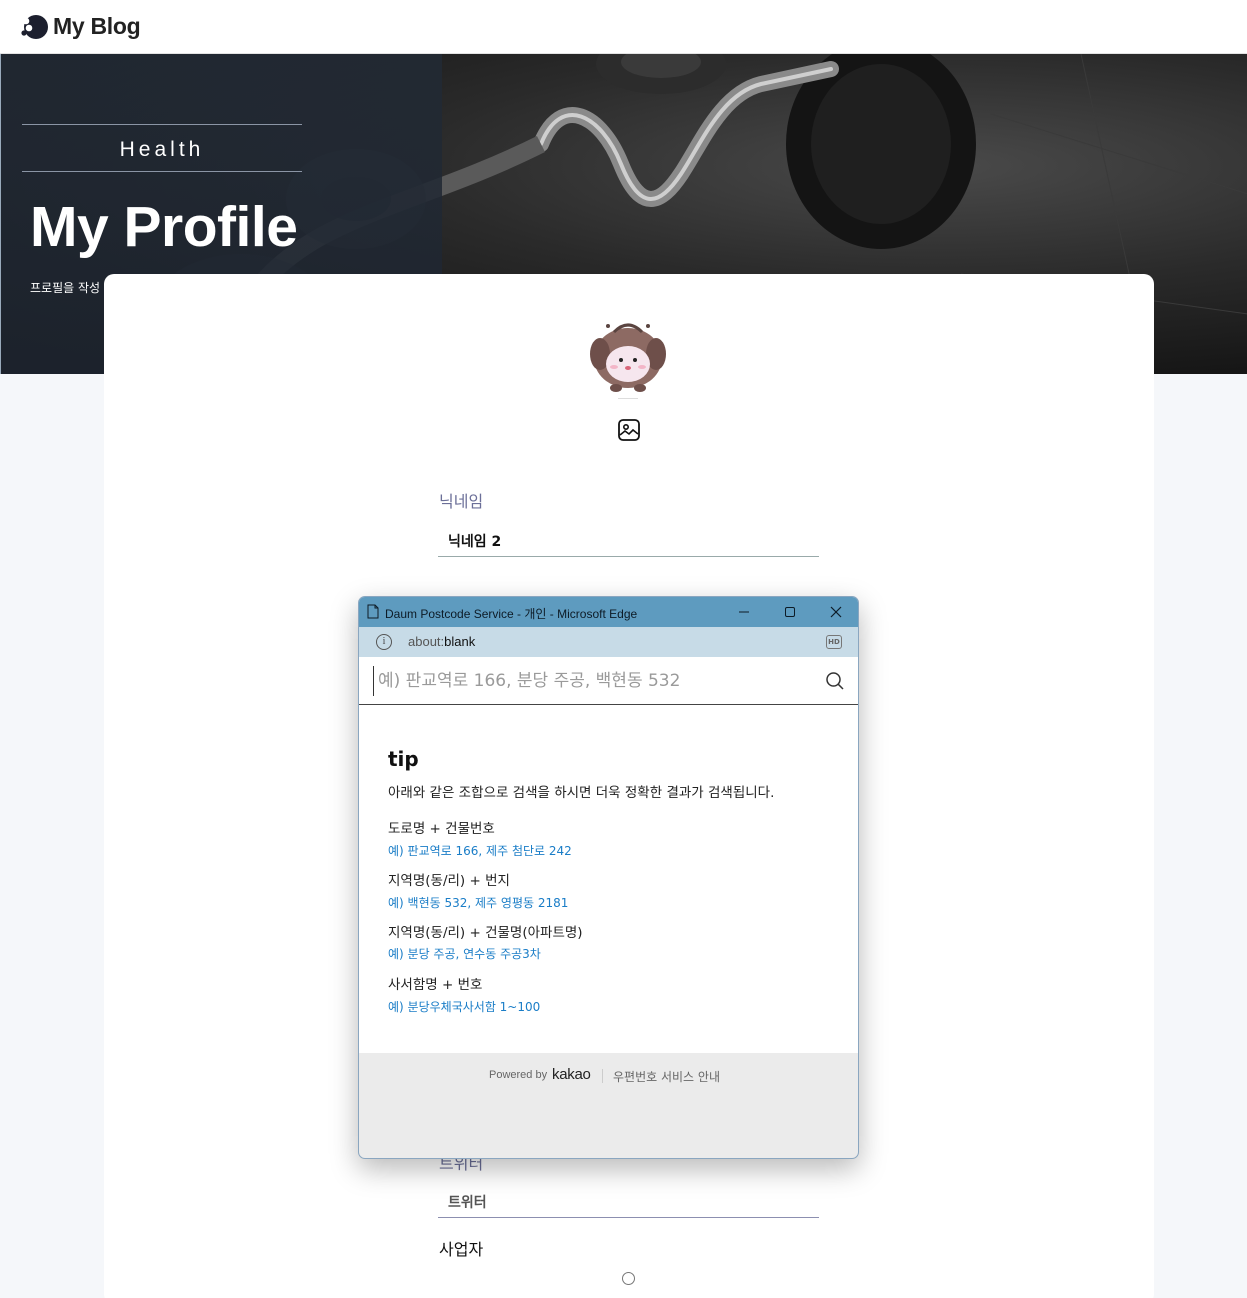 The width and height of the screenshot is (1247, 1298). What do you see at coordinates (475, 542) in the screenshot?
I see `nickname-value: 닉네임 2` at bounding box center [475, 542].